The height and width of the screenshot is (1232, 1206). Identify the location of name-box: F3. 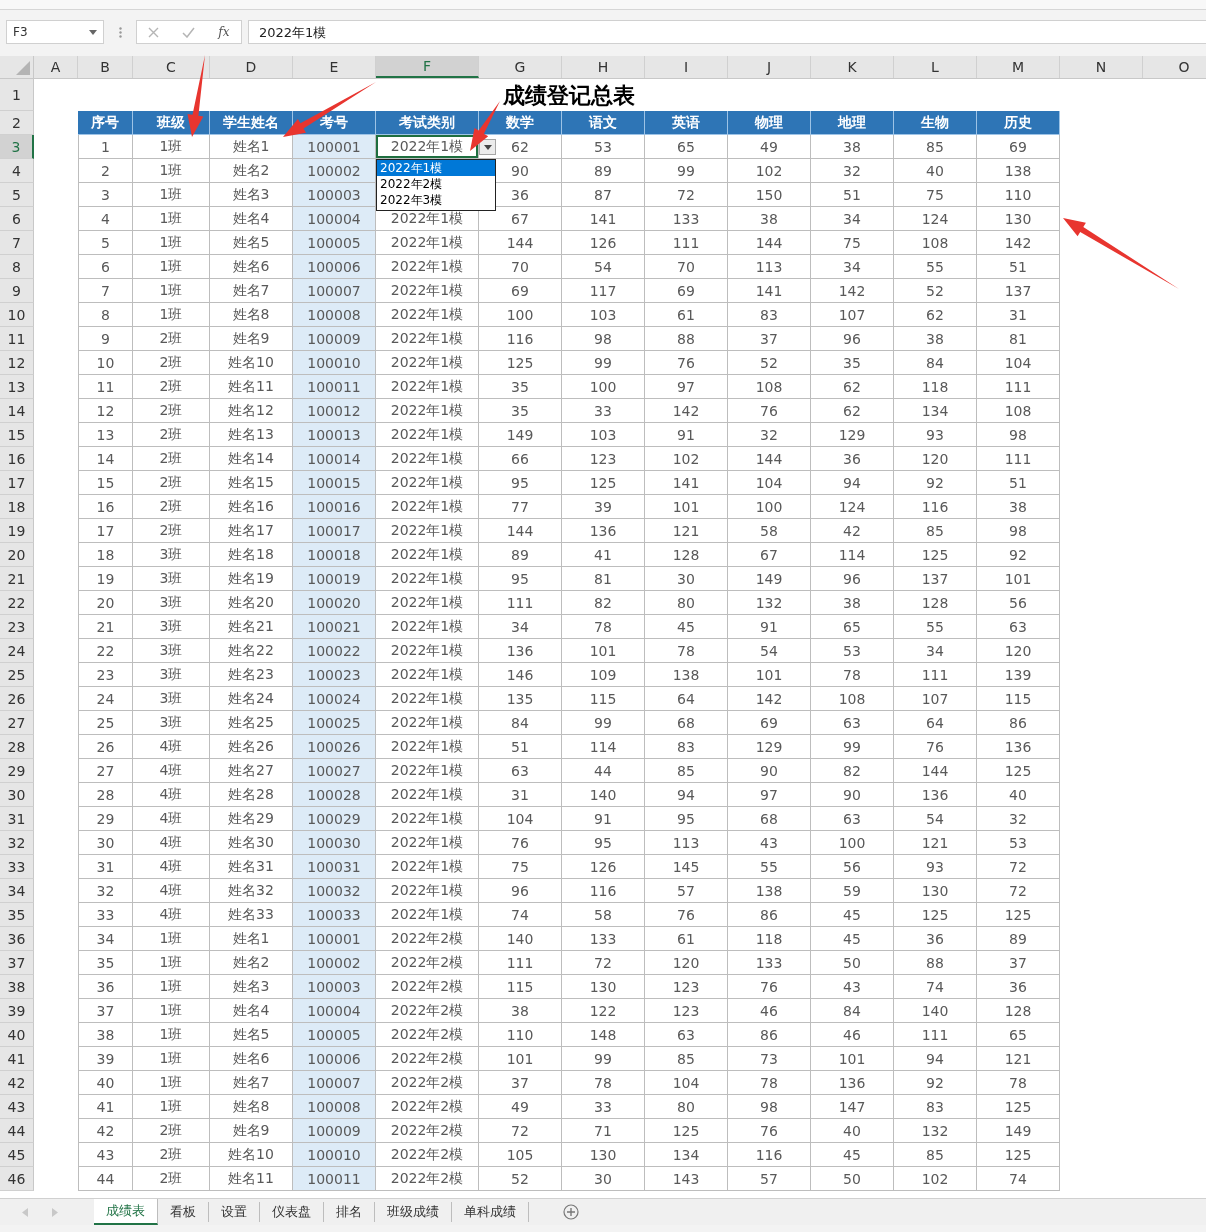
(55, 32).